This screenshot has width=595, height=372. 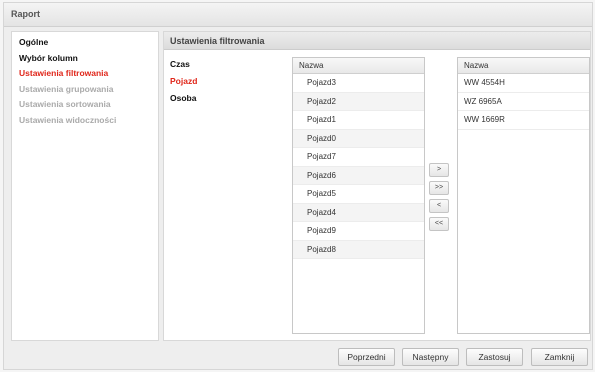 What do you see at coordinates (85, 74) in the screenshot?
I see `nav-item-filter-settings: Ustawienia filtrowania` at bounding box center [85, 74].